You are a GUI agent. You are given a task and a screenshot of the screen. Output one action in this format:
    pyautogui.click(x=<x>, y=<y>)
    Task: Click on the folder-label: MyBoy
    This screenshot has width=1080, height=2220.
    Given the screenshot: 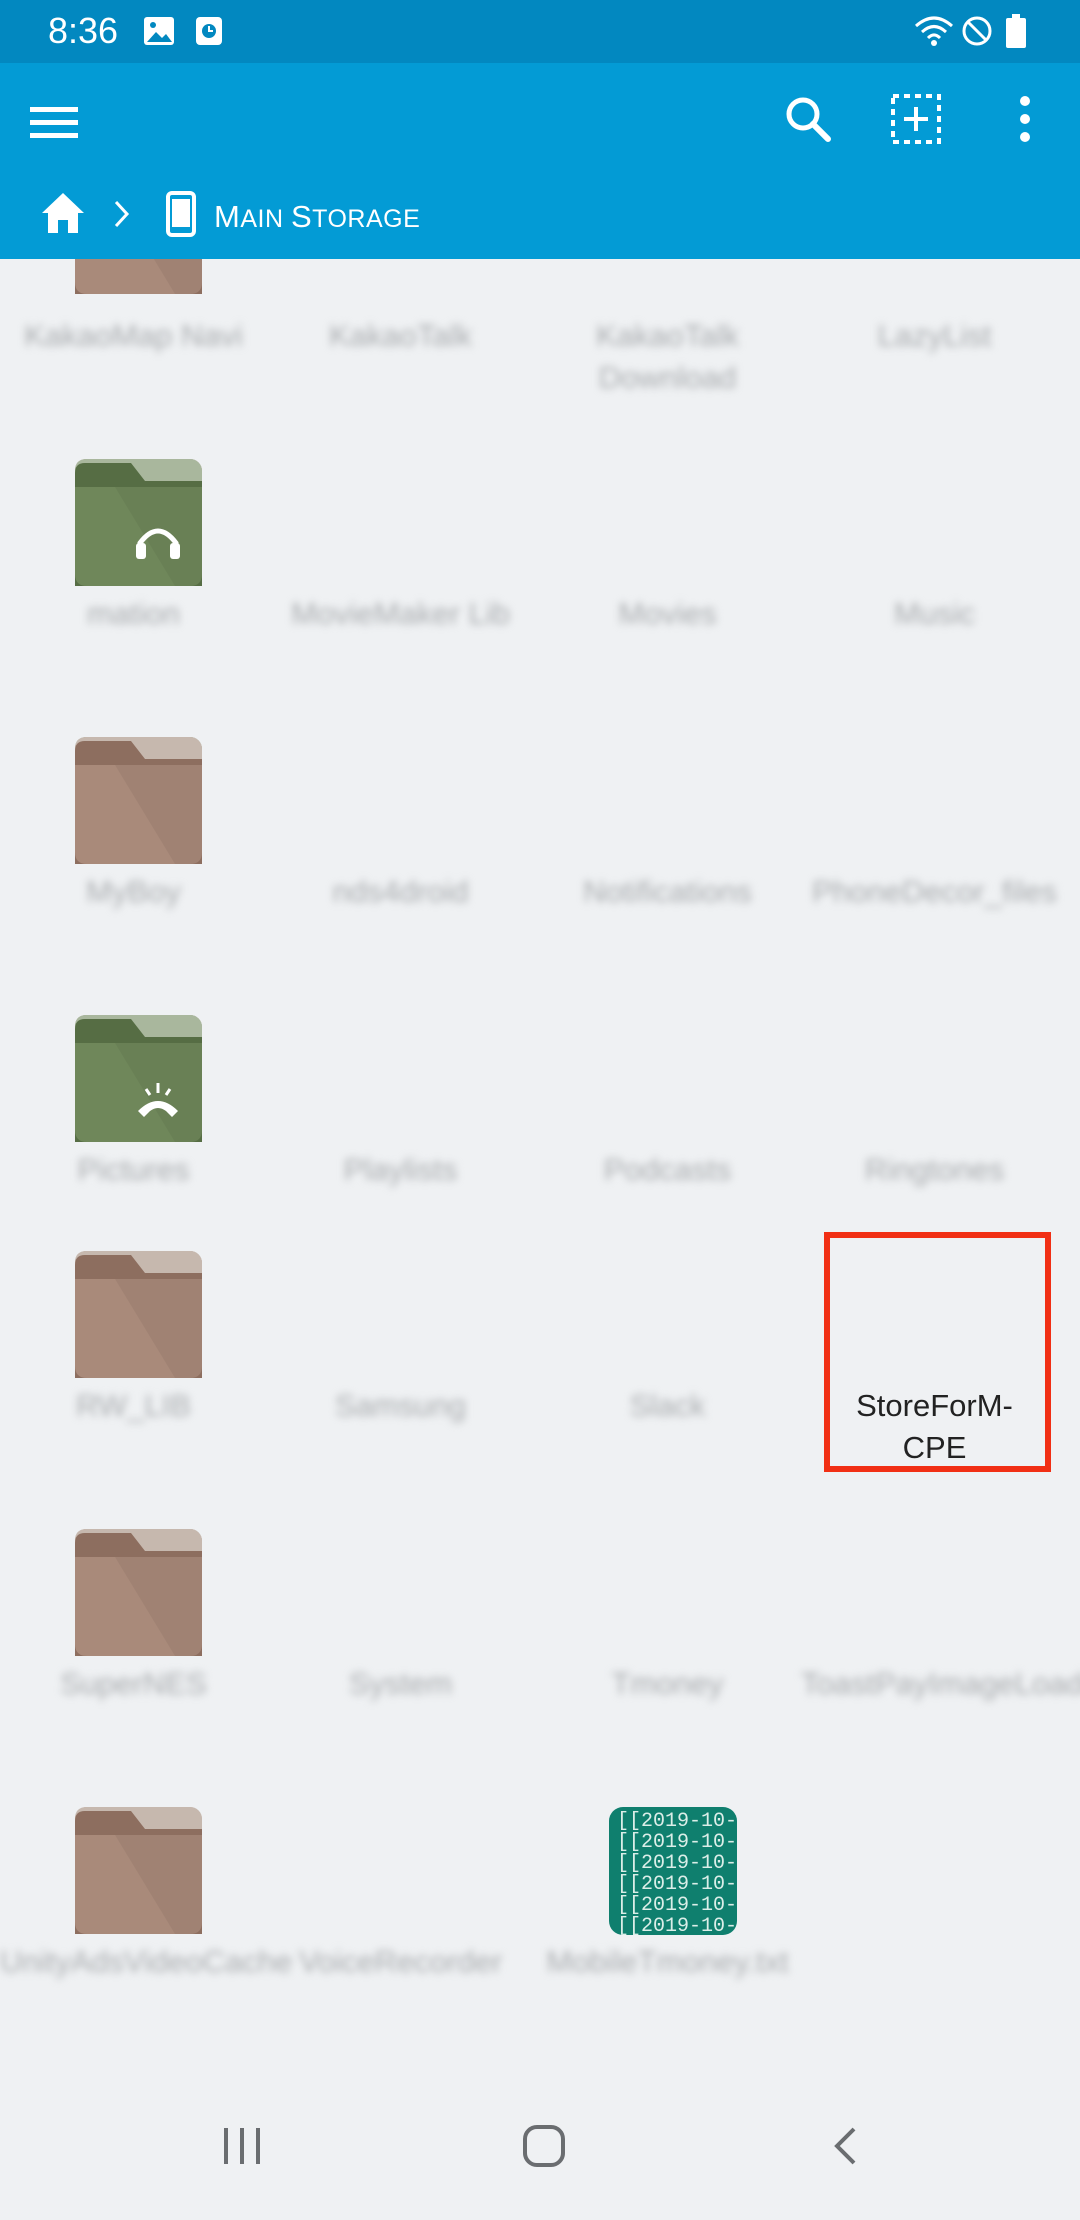 What is the action you would take?
    pyautogui.click(x=133, y=891)
    